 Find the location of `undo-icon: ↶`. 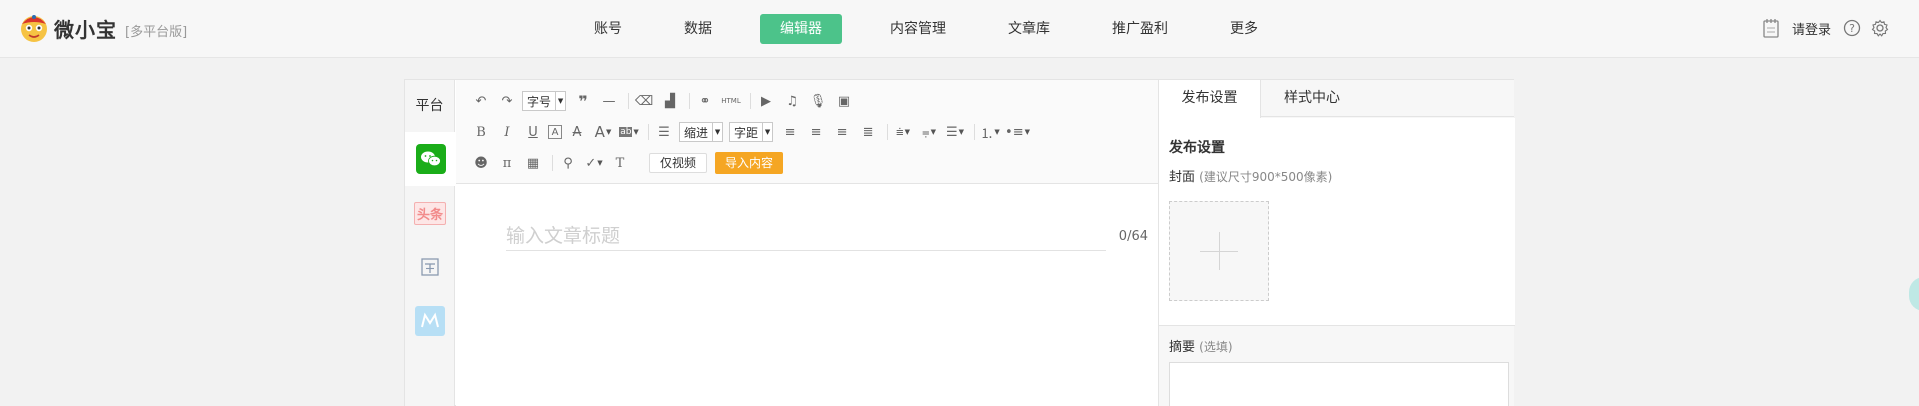

undo-icon: ↶ is located at coordinates (481, 101).